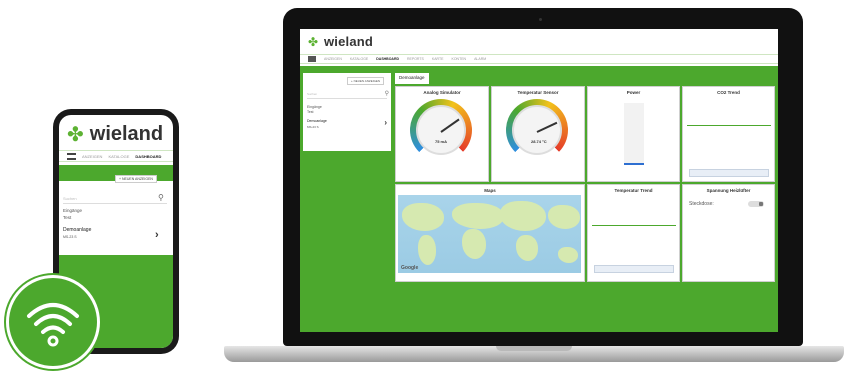 This screenshot has width=848, height=372. Describe the element at coordinates (412, 78) in the screenshot. I see `tab-demoanlage: Demoanlage` at that location.